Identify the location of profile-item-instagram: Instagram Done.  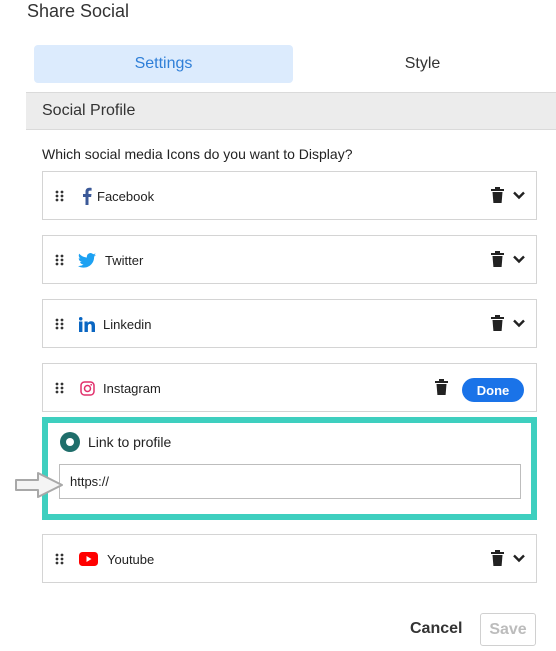
(289, 387).